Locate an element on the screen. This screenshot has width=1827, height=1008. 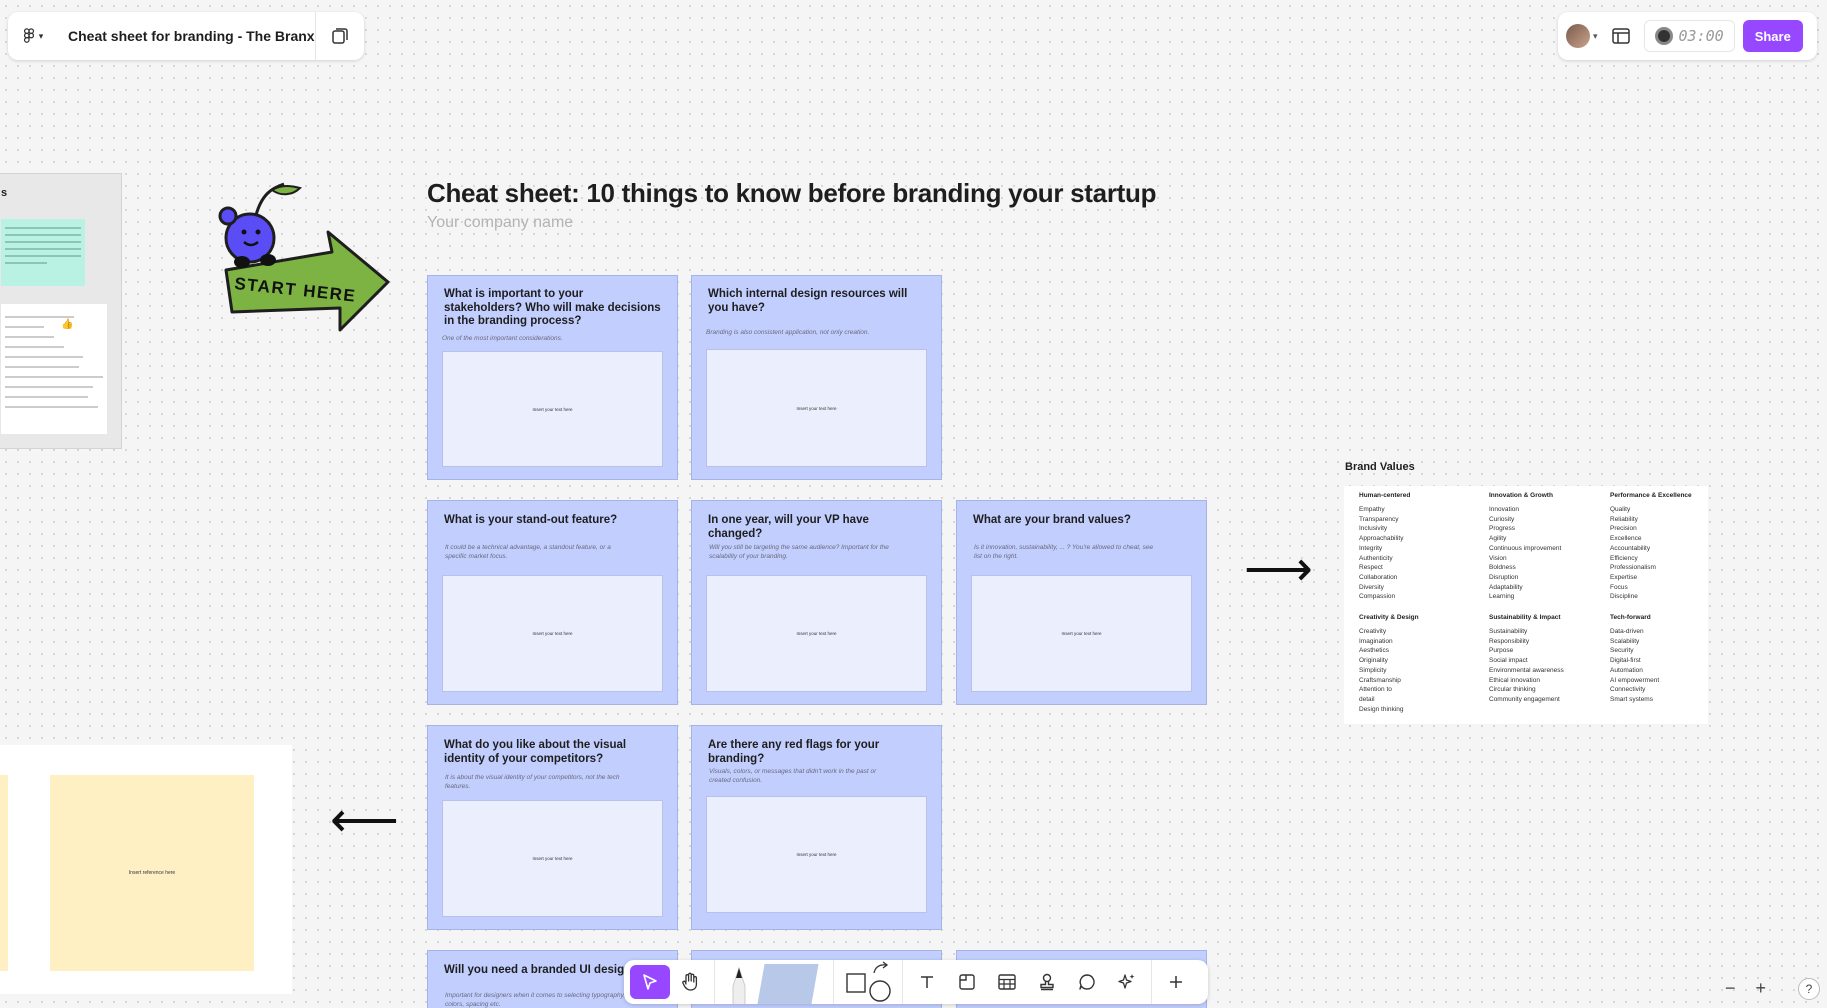
zoom-out-button: − is located at coordinates (1730, 988).